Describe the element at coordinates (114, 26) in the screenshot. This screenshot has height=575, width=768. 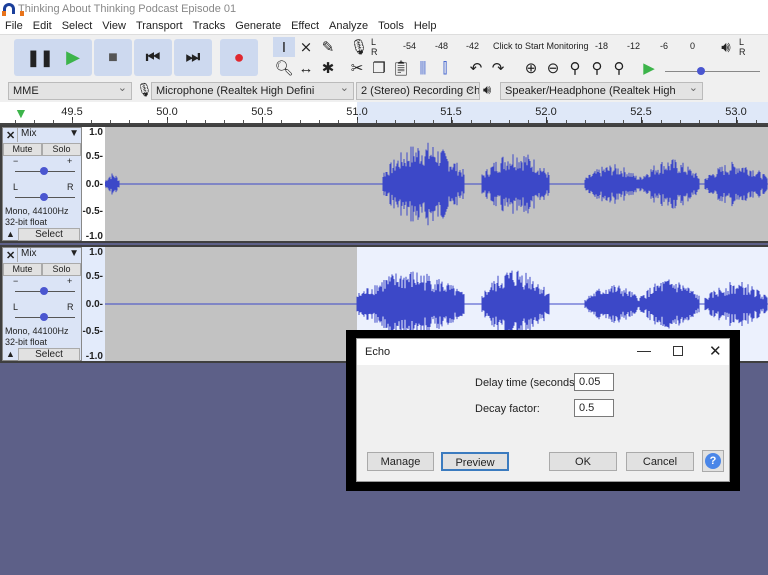
I see `menu-view: View` at that location.